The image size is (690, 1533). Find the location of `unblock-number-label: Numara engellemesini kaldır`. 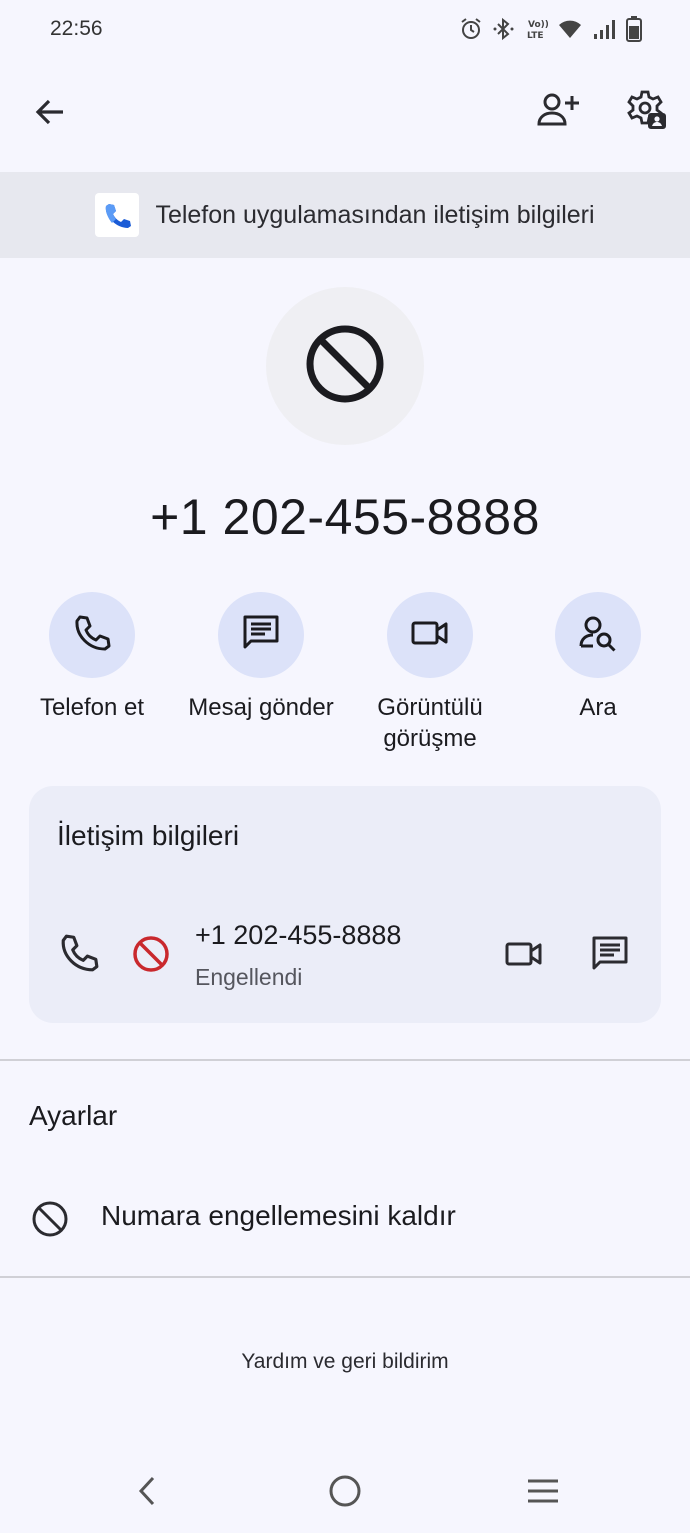

unblock-number-label: Numara engellemesini kaldır is located at coordinates (278, 1215).